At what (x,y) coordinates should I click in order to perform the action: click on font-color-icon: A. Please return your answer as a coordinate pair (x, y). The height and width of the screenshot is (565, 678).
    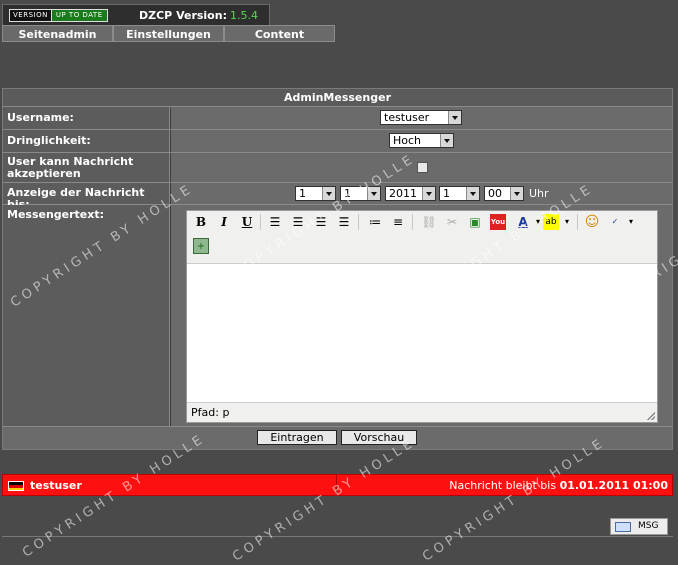
    Looking at the image, I should click on (523, 222).